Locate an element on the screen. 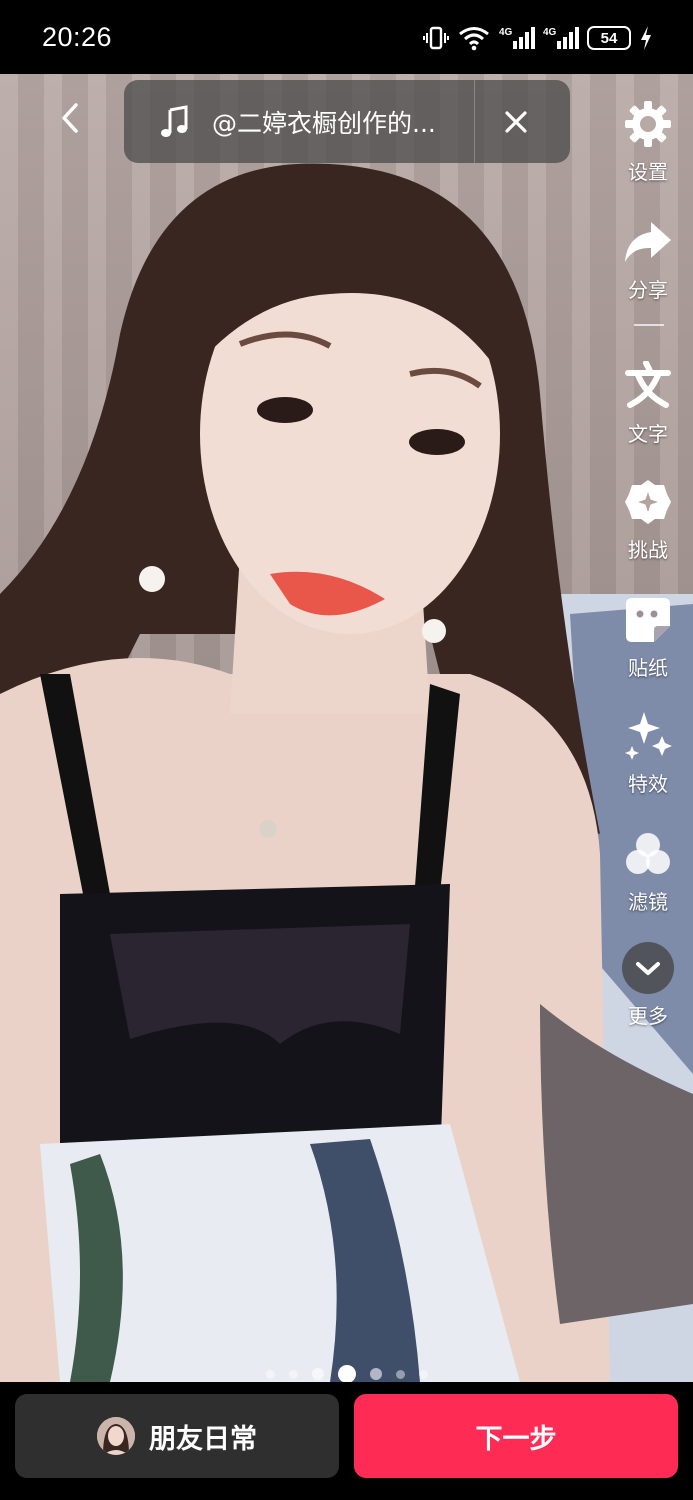 The image size is (693, 1500). effects-button: 特效 is located at coordinates (648, 753).